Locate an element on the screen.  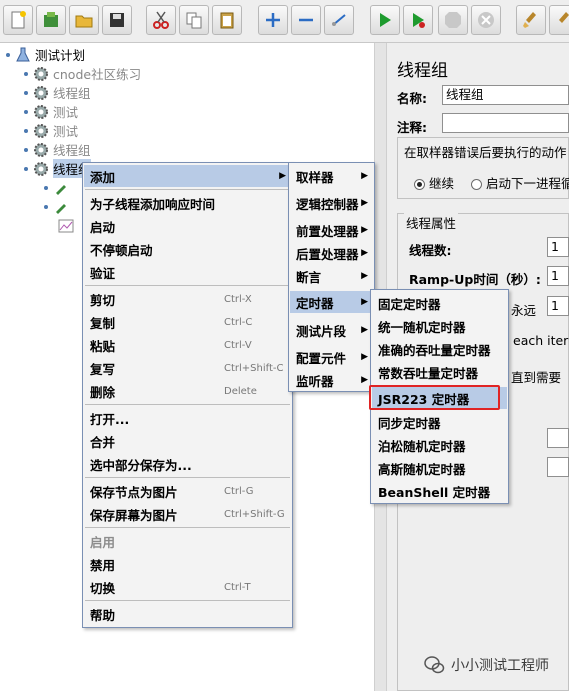
menu-item-shortcut: Delete is located at coordinates (240, 391).